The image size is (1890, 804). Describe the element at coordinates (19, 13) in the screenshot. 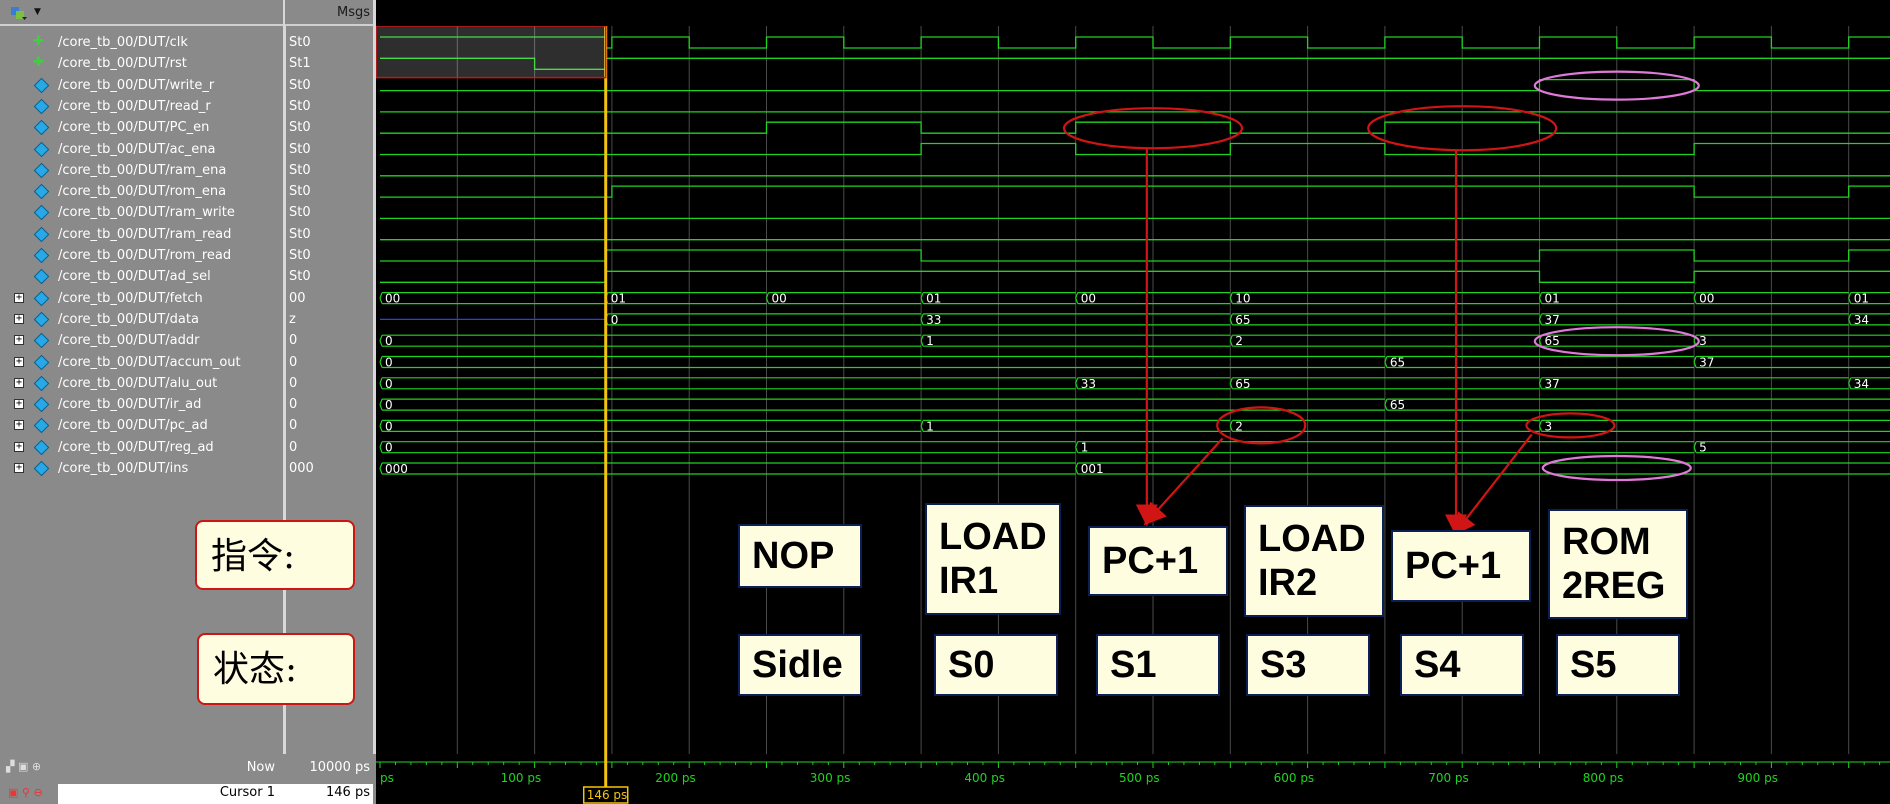

I see `wave-tool-icon` at that location.